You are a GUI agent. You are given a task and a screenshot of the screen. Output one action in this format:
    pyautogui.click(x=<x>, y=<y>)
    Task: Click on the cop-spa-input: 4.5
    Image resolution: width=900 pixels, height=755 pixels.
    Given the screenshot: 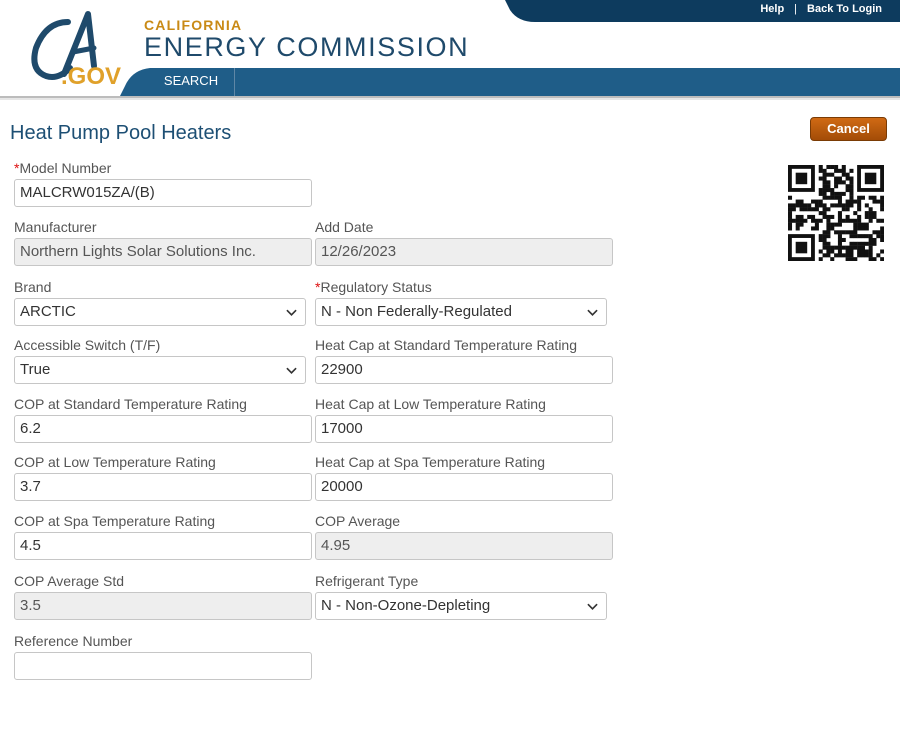 What is the action you would take?
    pyautogui.click(x=163, y=546)
    